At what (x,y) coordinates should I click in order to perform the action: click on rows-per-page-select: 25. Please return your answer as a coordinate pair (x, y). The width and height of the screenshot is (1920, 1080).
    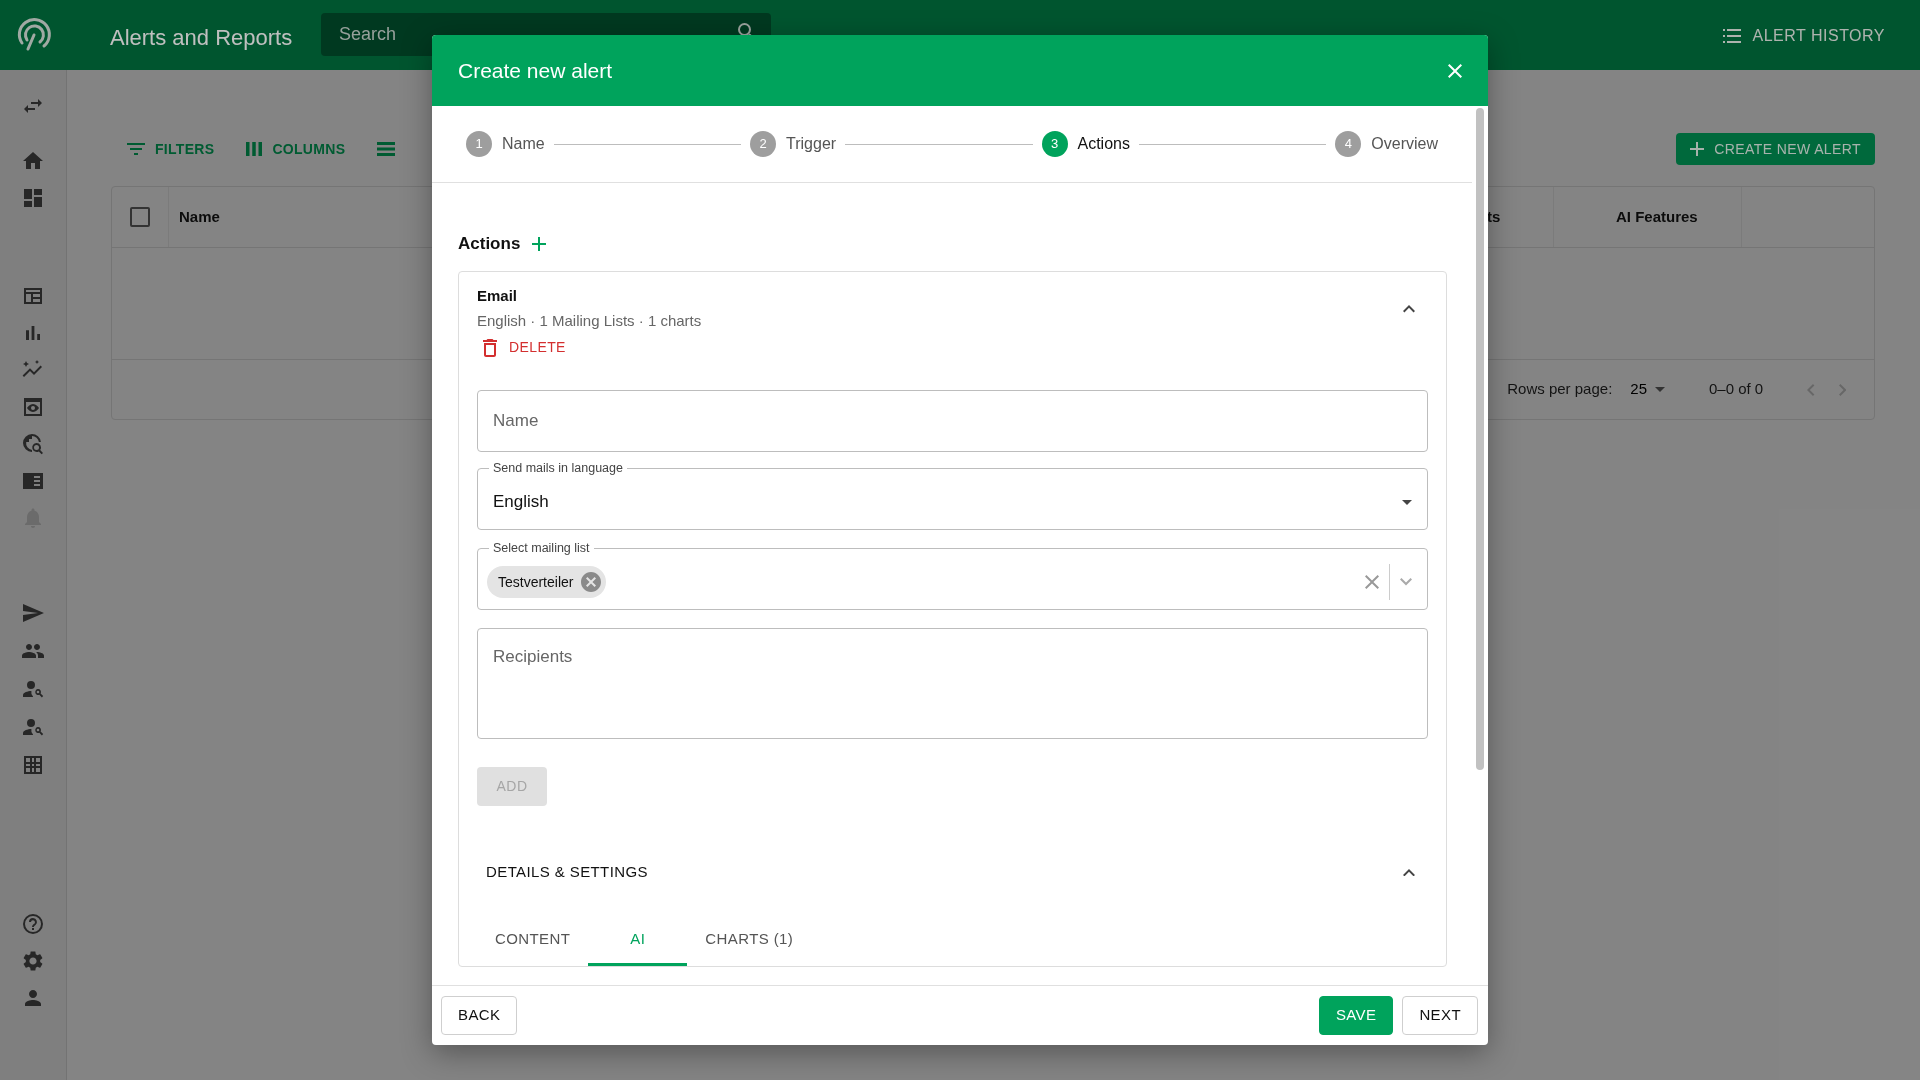
    Looking at the image, I should click on (1647, 389).